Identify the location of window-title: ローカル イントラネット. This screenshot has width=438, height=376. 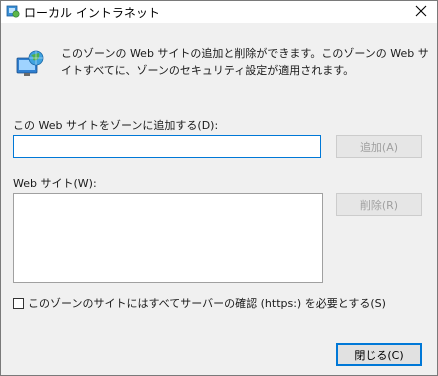
(92, 13).